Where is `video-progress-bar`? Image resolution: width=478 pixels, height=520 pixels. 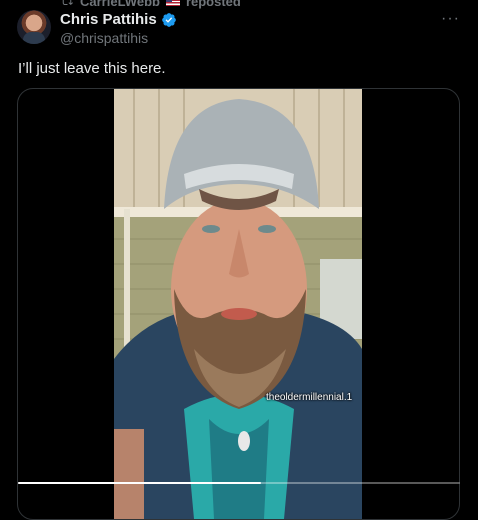
video-progress-bar is located at coordinates (239, 483).